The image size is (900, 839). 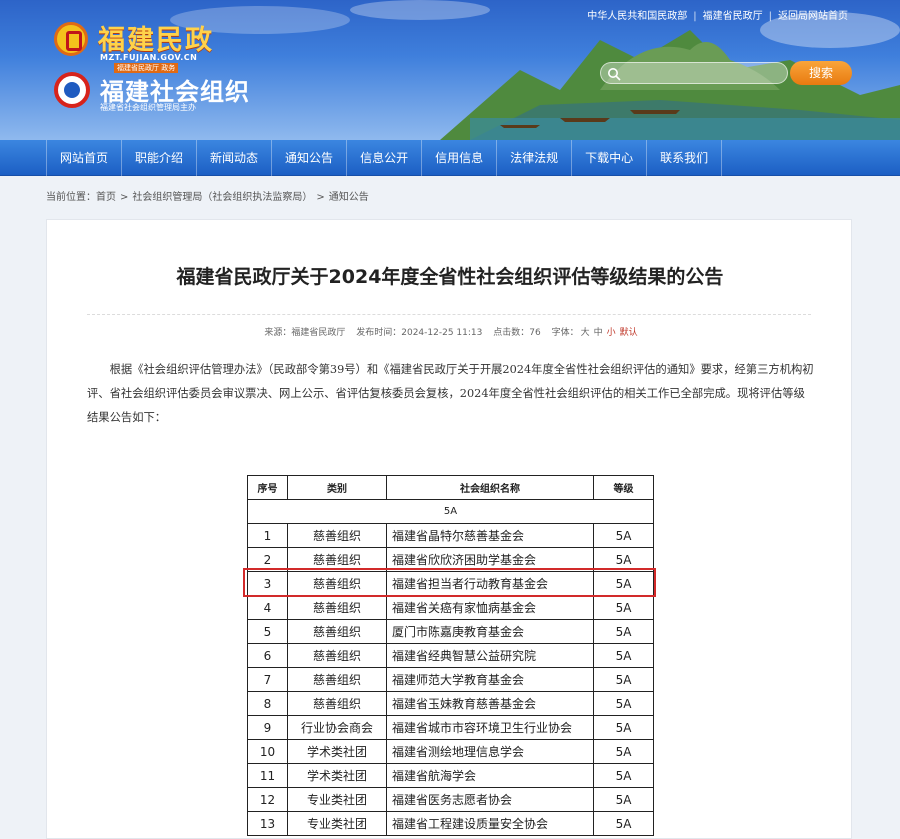 What do you see at coordinates (490, 823) in the screenshot?
I see `cell-org-name: 福建省工程建设质量安全协会` at bounding box center [490, 823].